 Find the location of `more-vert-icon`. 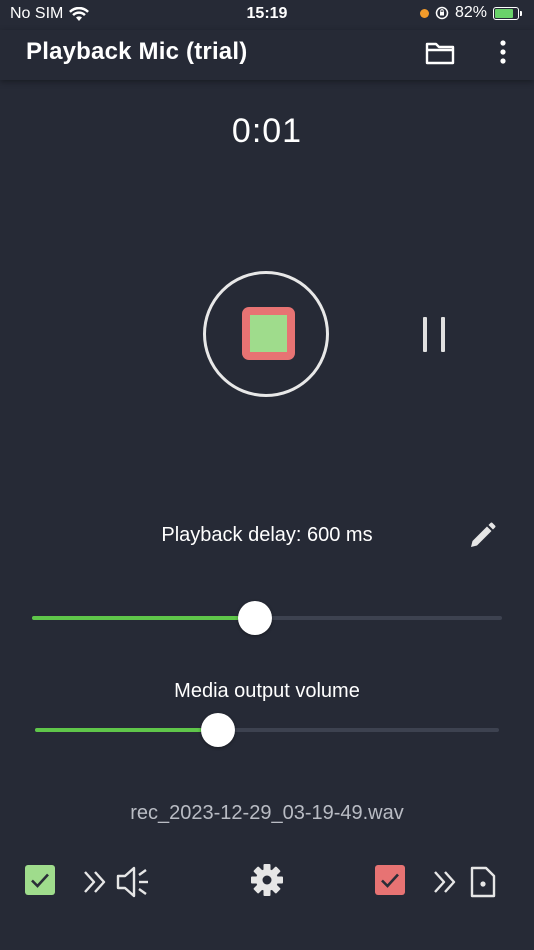

more-vert-icon is located at coordinates (503, 52).